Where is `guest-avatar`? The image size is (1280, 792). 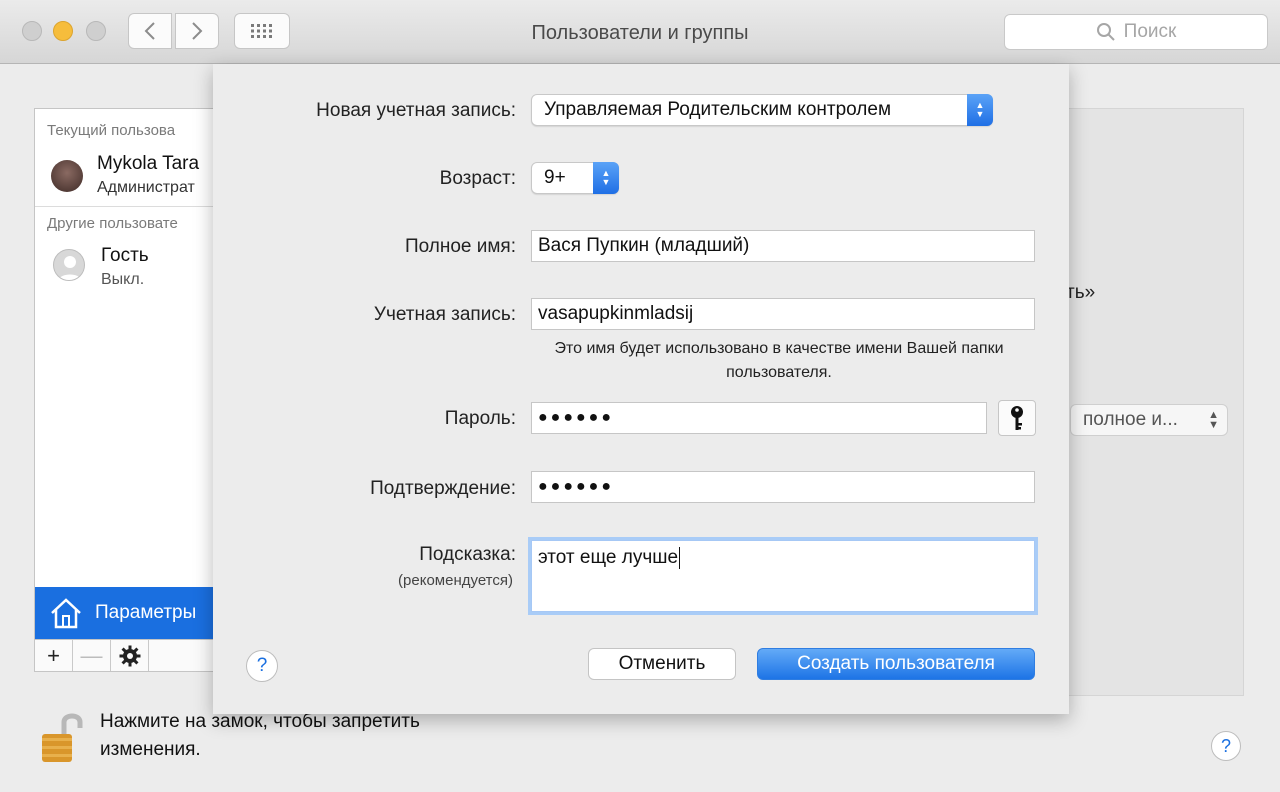
guest-avatar is located at coordinates (69, 265).